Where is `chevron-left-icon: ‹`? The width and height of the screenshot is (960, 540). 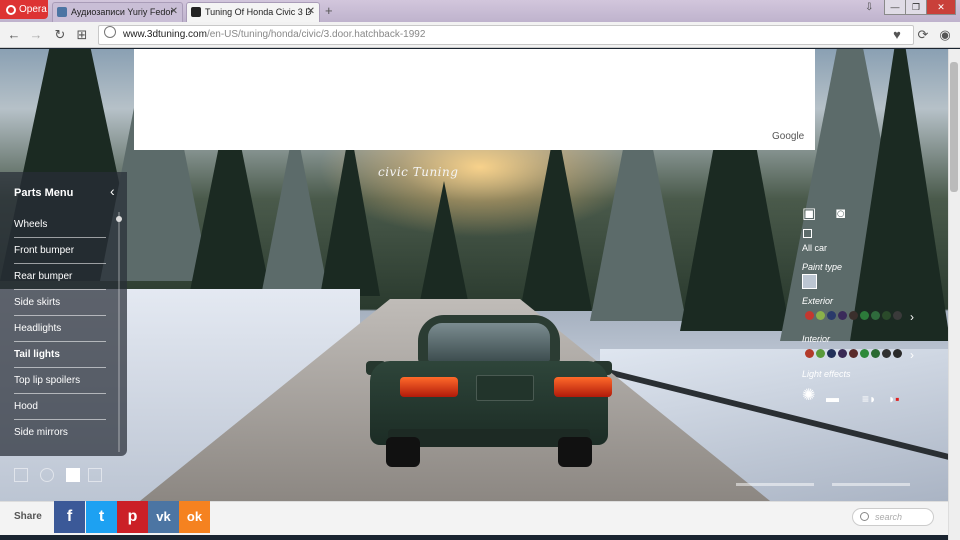 chevron-left-icon: ‹ is located at coordinates (112, 191).